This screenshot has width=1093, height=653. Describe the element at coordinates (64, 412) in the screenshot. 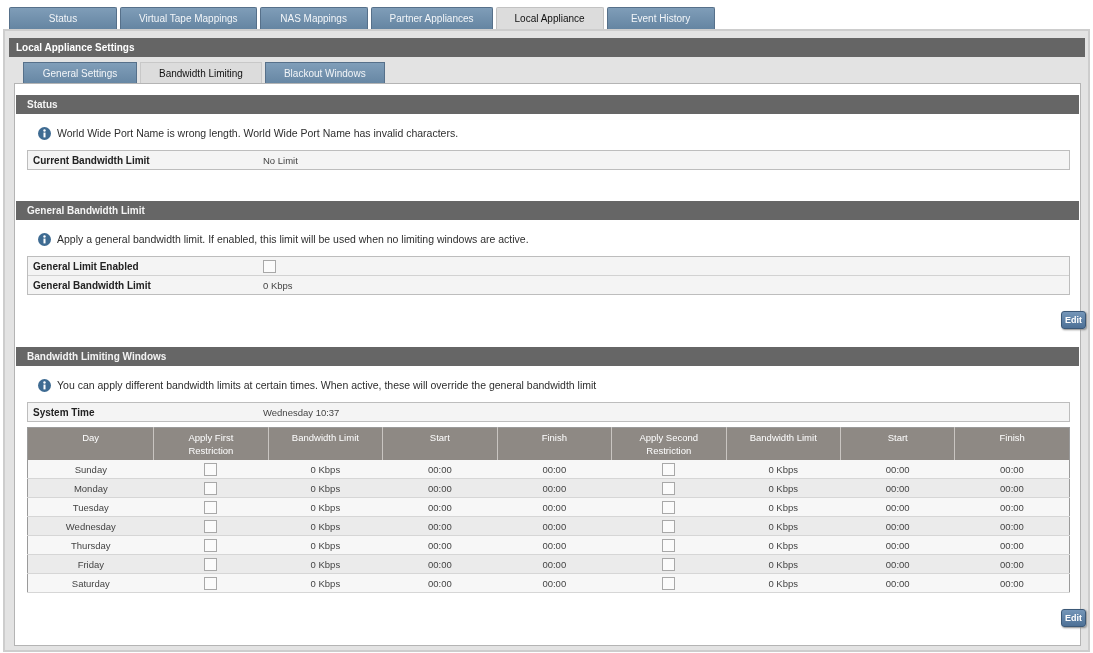

I see `field-label: System Time` at that location.